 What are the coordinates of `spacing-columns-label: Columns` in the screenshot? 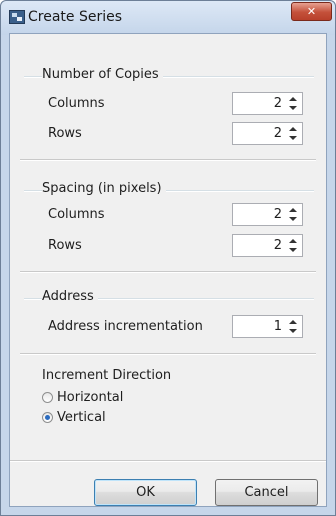 It's located at (76, 214).